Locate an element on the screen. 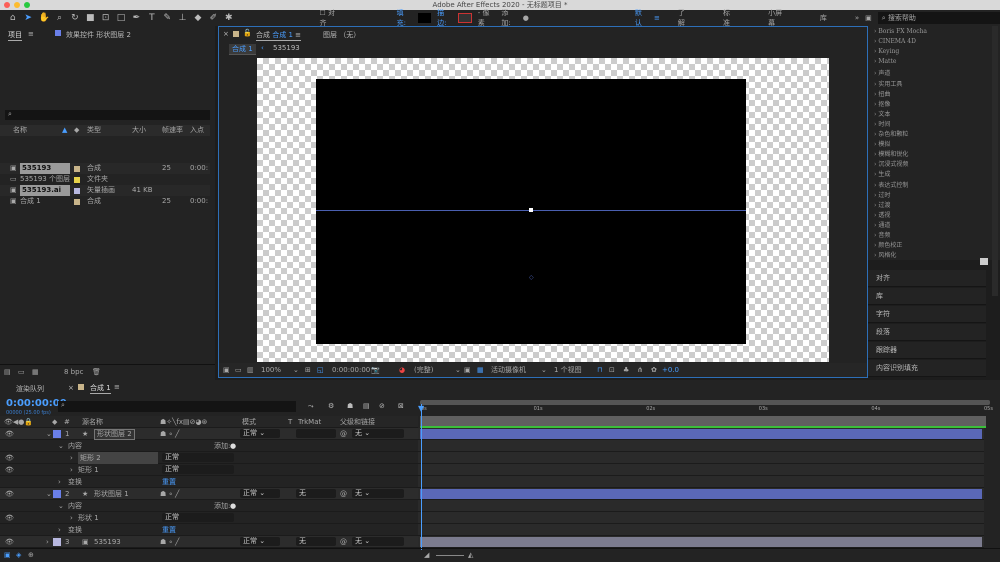 Image resolution: width=1000 pixels, height=562 pixels. effect-category: › Matte is located at coordinates (885, 61).